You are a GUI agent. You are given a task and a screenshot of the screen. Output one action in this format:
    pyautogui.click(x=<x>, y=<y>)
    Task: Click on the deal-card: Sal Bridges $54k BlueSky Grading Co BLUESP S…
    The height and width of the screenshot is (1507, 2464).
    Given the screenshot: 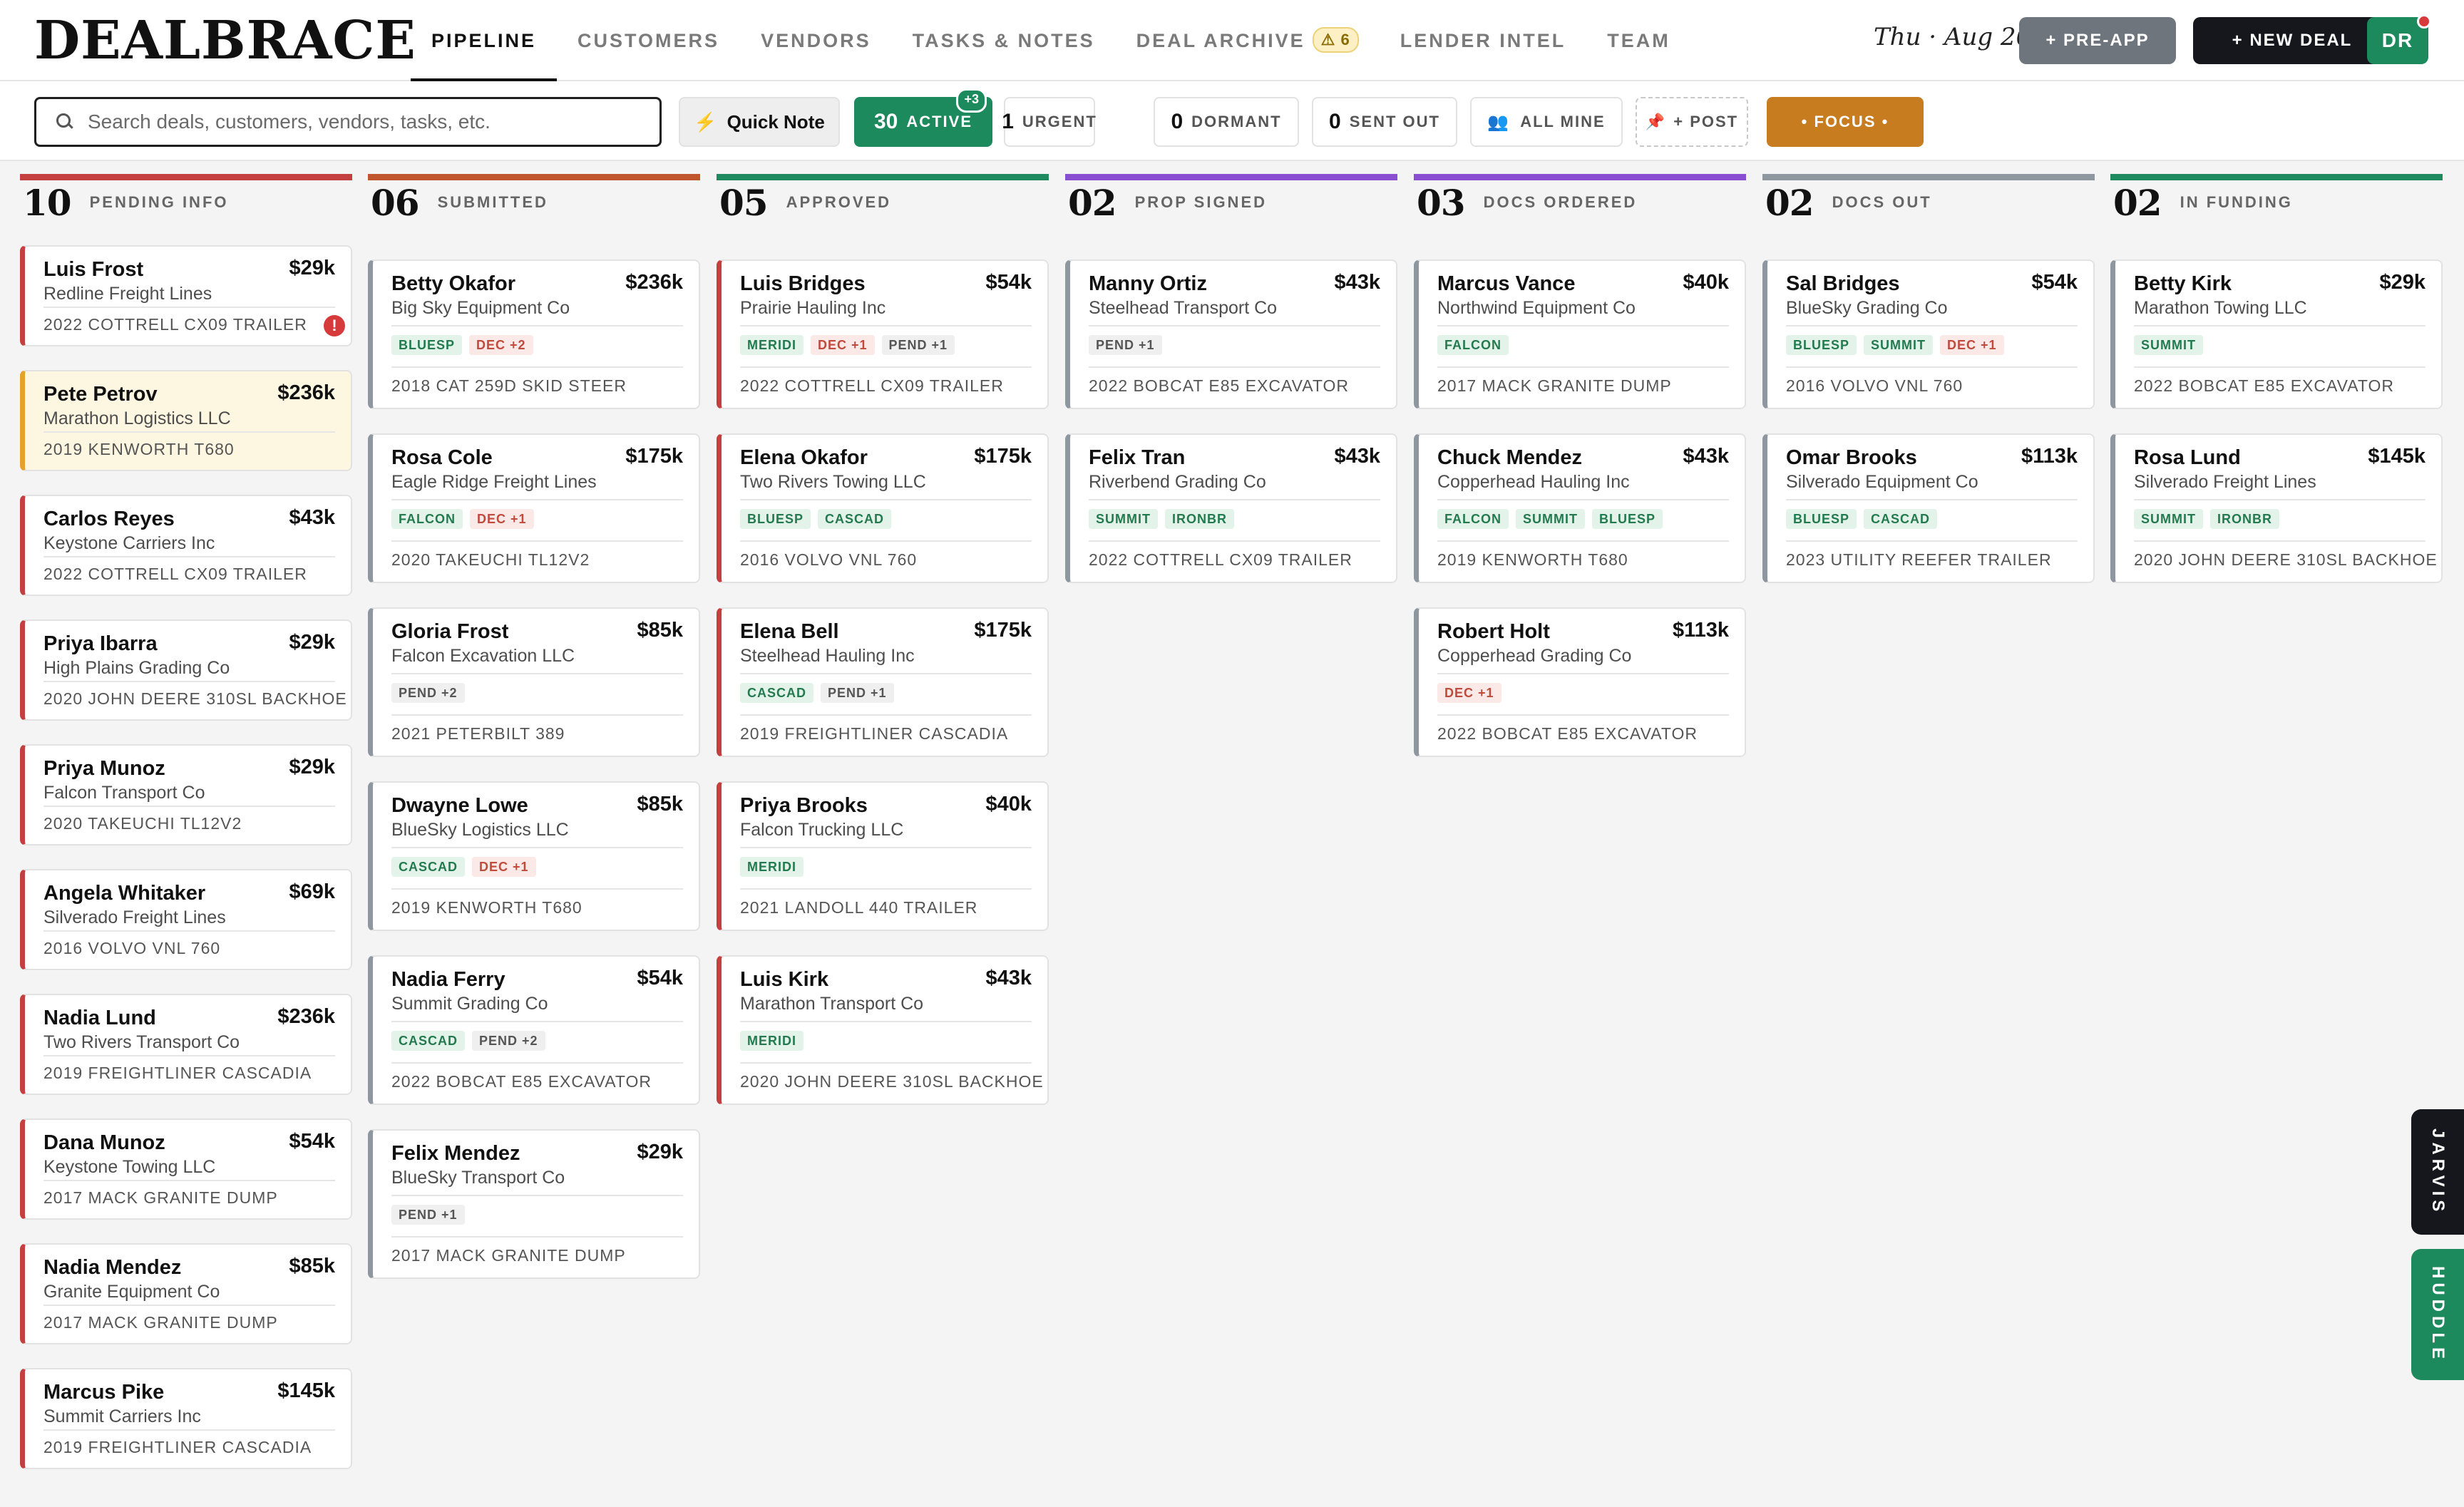 What is the action you would take?
    pyautogui.click(x=1928, y=334)
    